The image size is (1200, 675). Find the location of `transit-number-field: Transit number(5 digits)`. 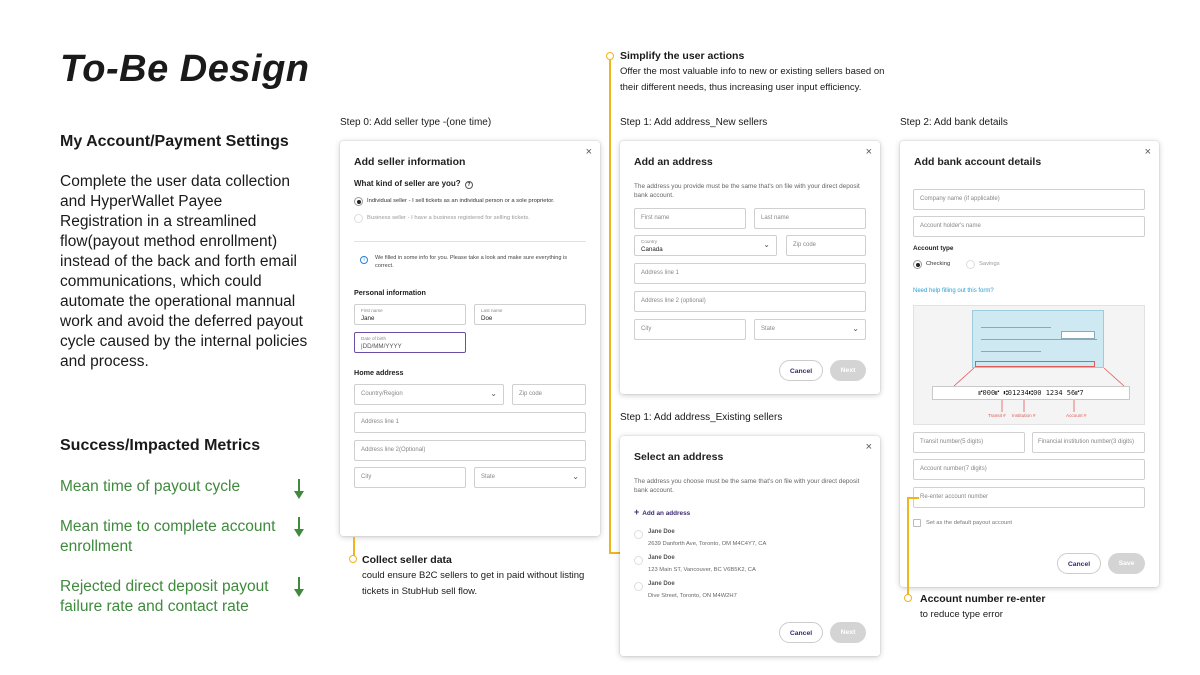

transit-number-field: Transit number(5 digits) is located at coordinates (969, 442).